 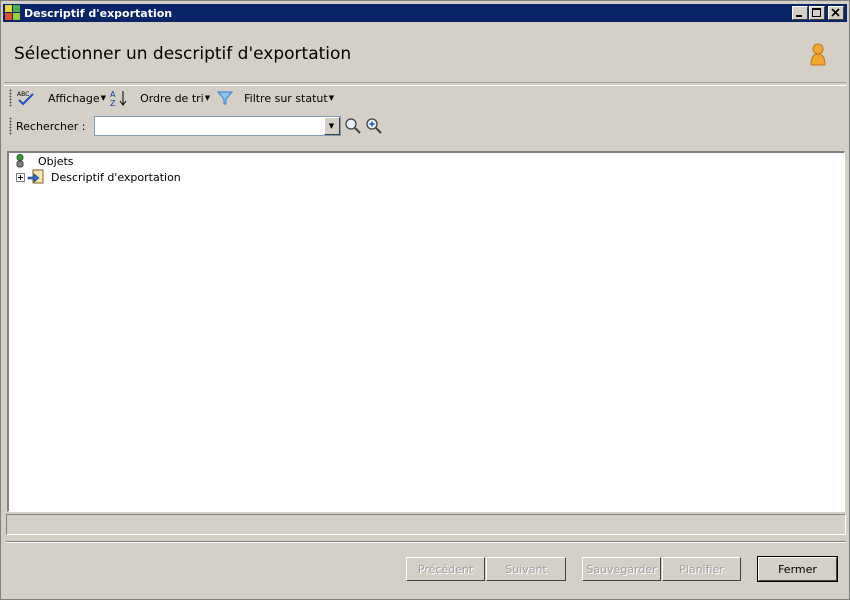 What do you see at coordinates (98, 13) in the screenshot?
I see `window-title: Descriptif d'exportation` at bounding box center [98, 13].